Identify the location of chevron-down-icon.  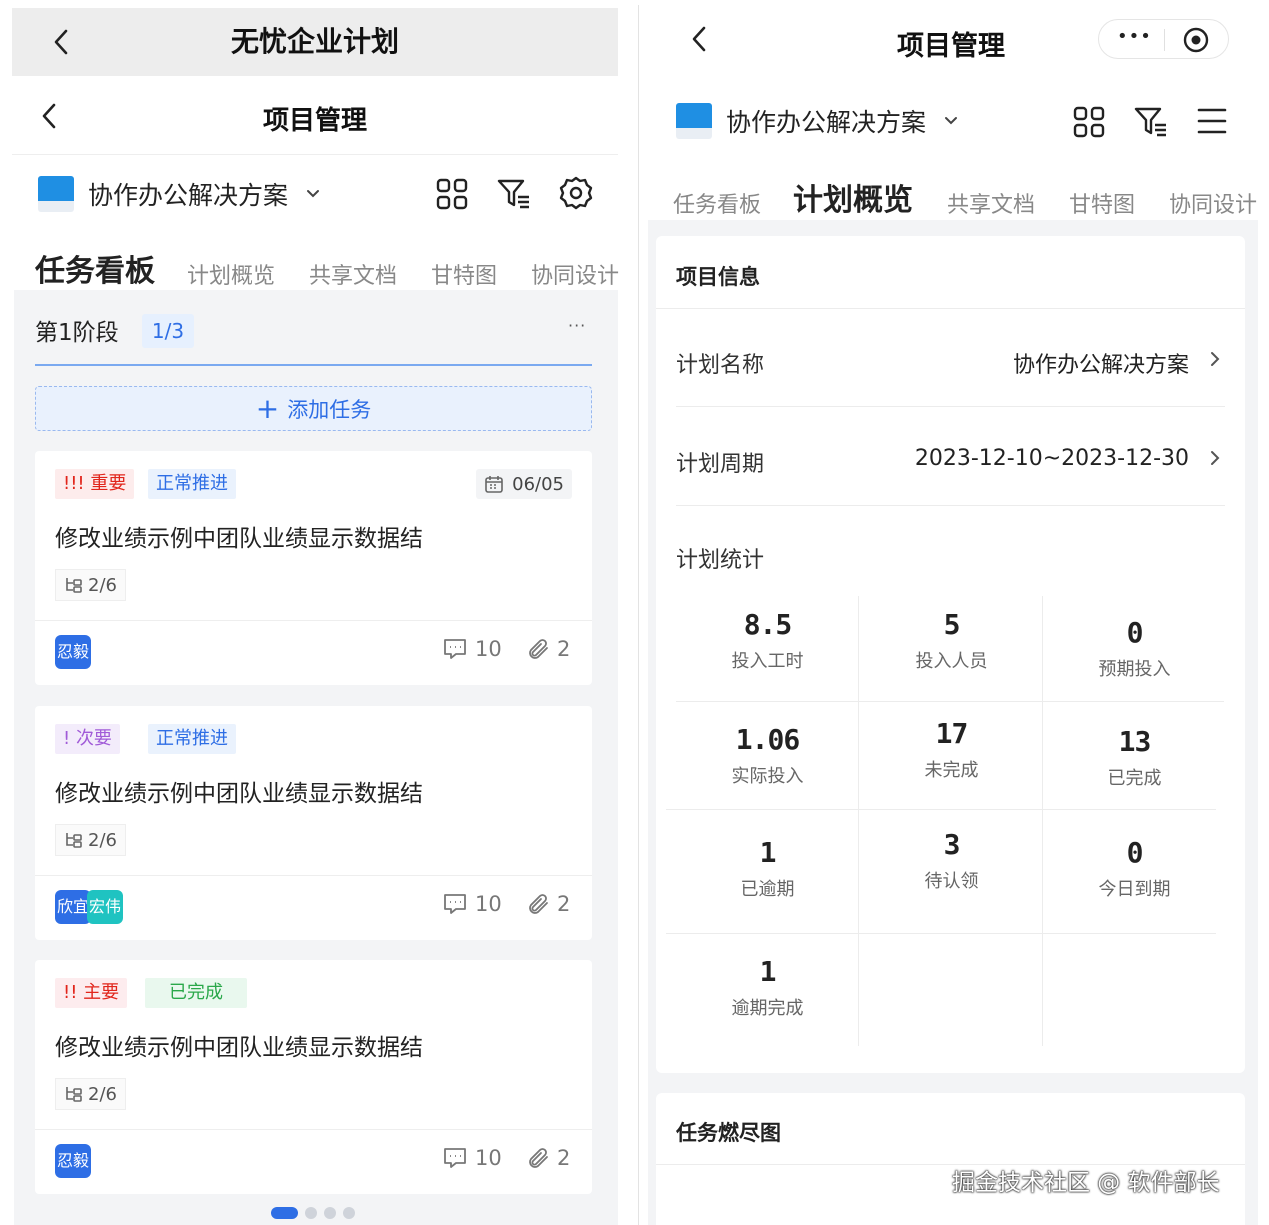
(951, 121).